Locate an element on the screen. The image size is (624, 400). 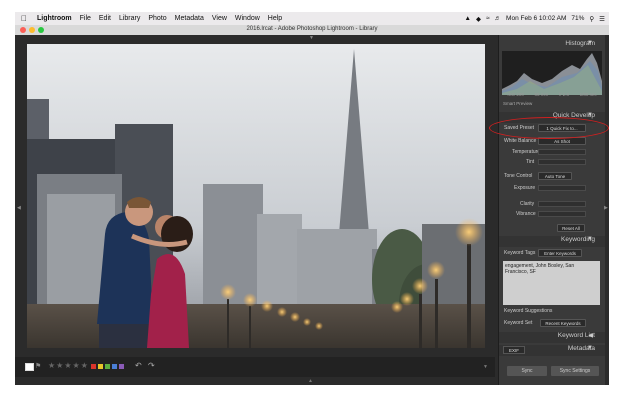
menu-edit: Edit is located at coordinates (105, 18).